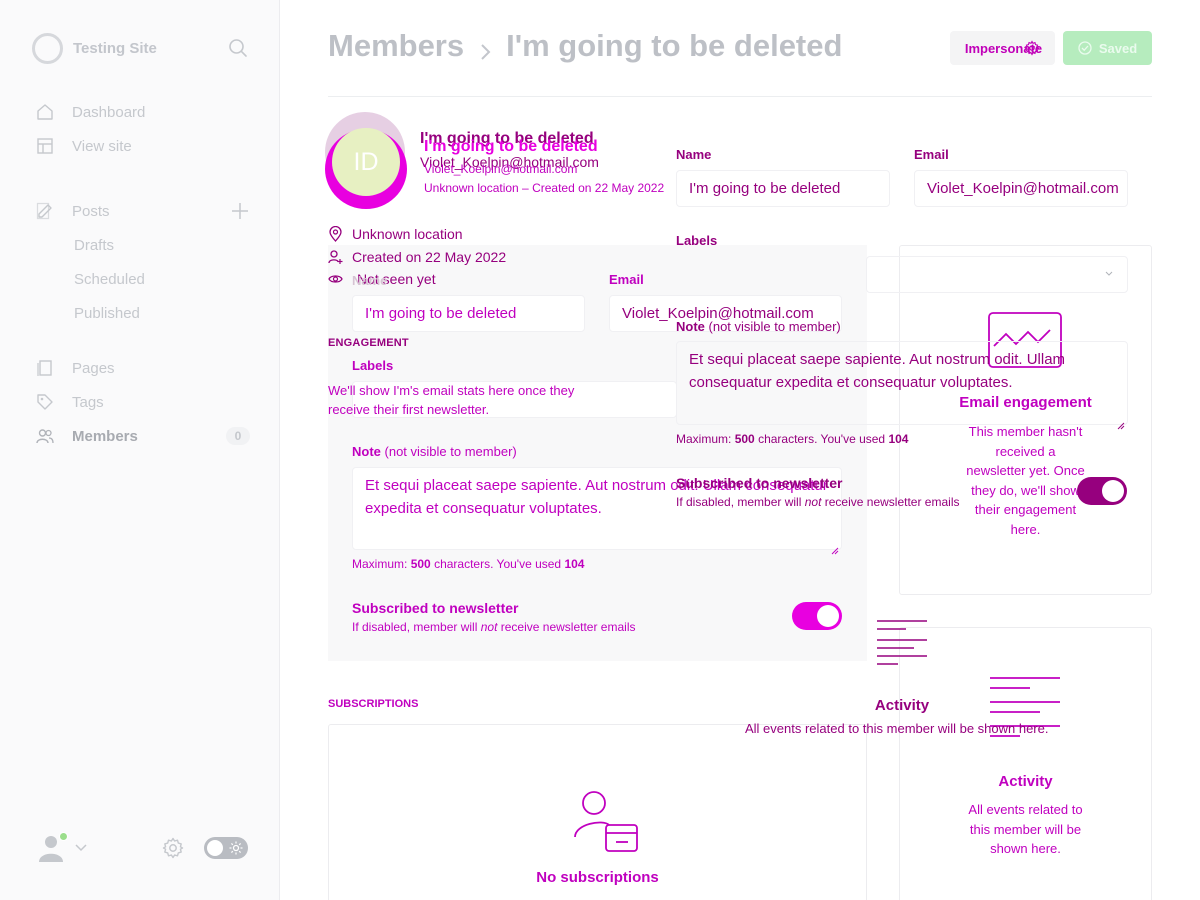 Image resolution: width=1200 pixels, height=900 pixels. Describe the element at coordinates (1085, 48) in the screenshot. I see `check-circle-icon` at that location.